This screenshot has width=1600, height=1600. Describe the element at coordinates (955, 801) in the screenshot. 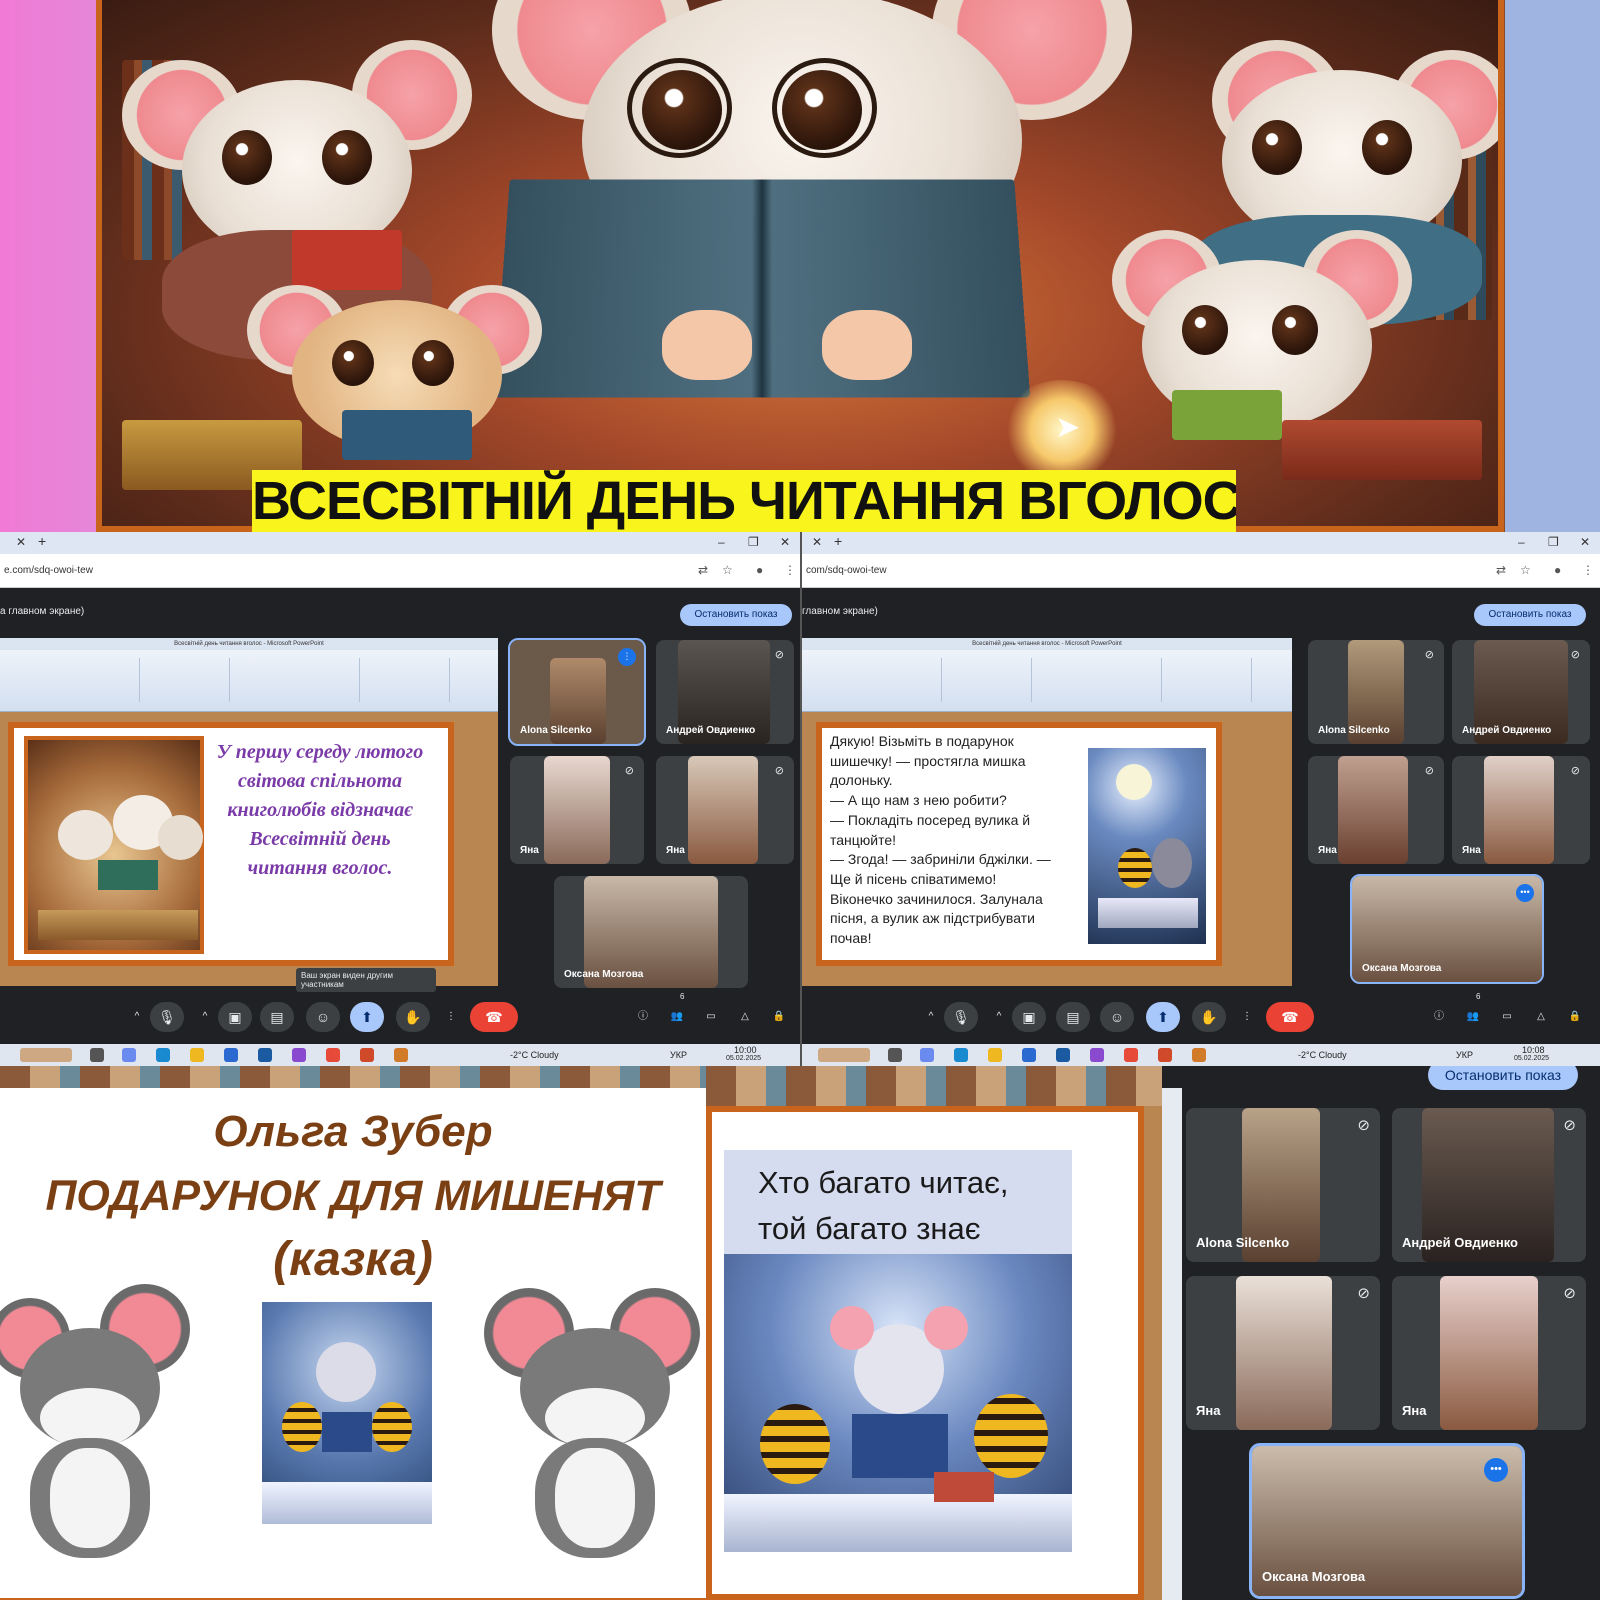

I see `story-line: — А що нам з нею робити?` at that location.